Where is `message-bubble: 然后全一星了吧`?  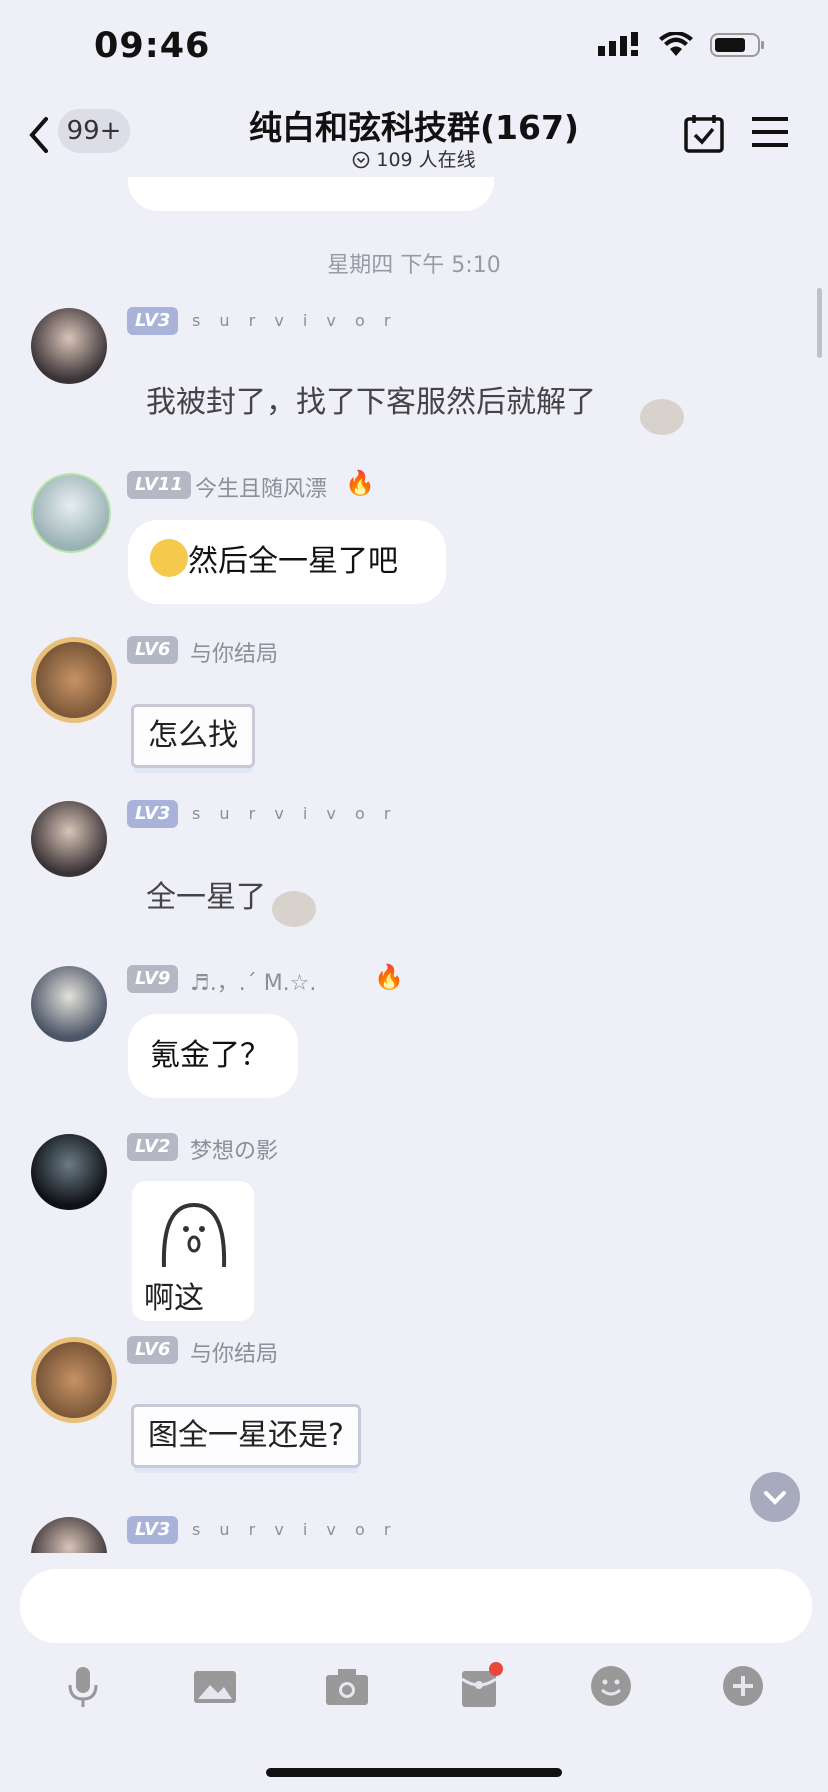 message-bubble: 然后全一星了吧 is located at coordinates (287, 562).